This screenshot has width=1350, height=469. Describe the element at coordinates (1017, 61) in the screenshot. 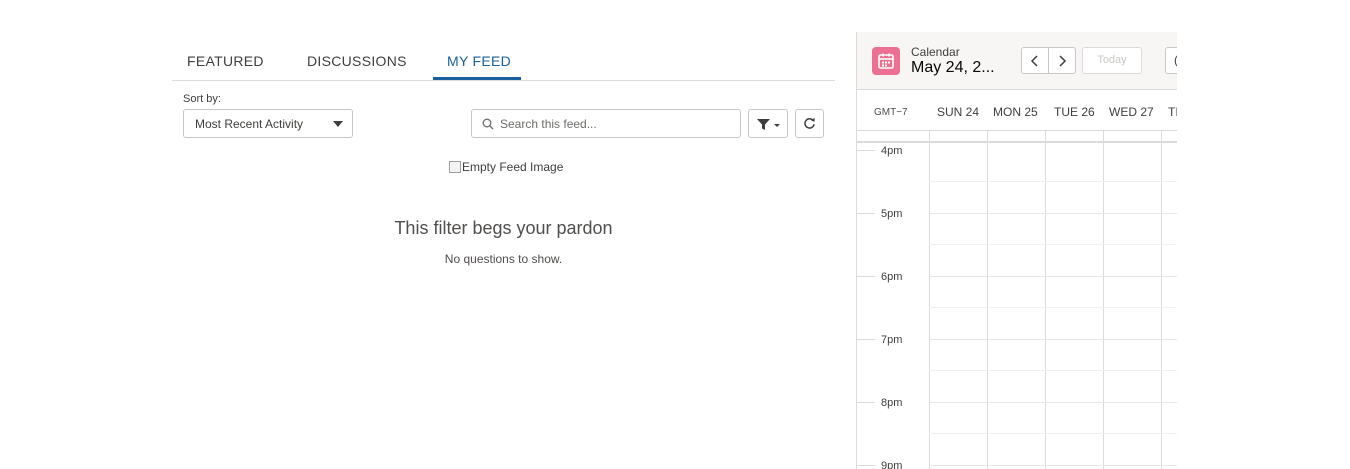

I see `calendar-header: Calendar May 24, 2... Today (` at that location.